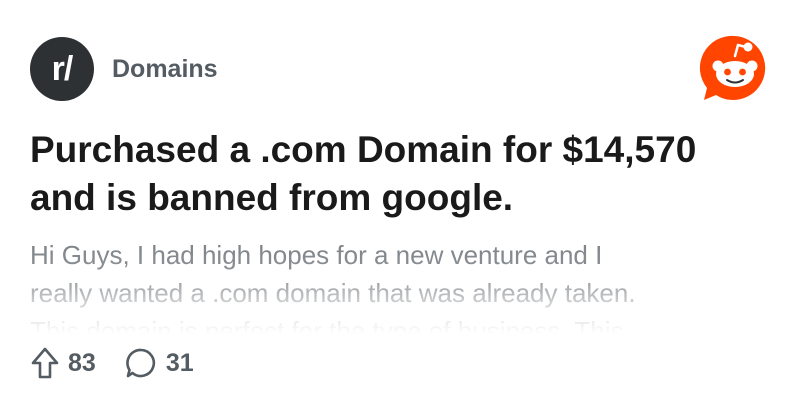  Describe the element at coordinates (165, 69) in the screenshot. I see `subreddit-name: Domains` at that location.